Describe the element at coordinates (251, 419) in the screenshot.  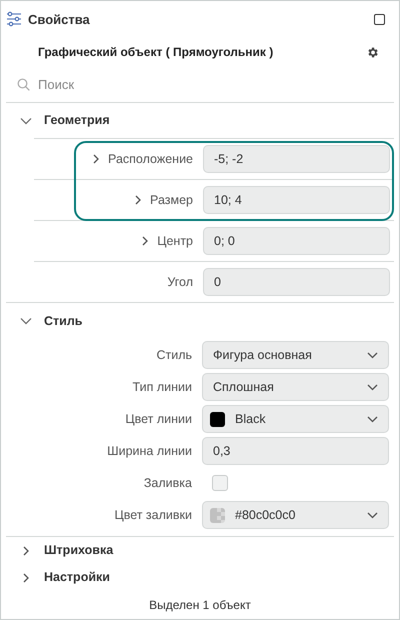
I see `dropdown-value: Black` at that location.